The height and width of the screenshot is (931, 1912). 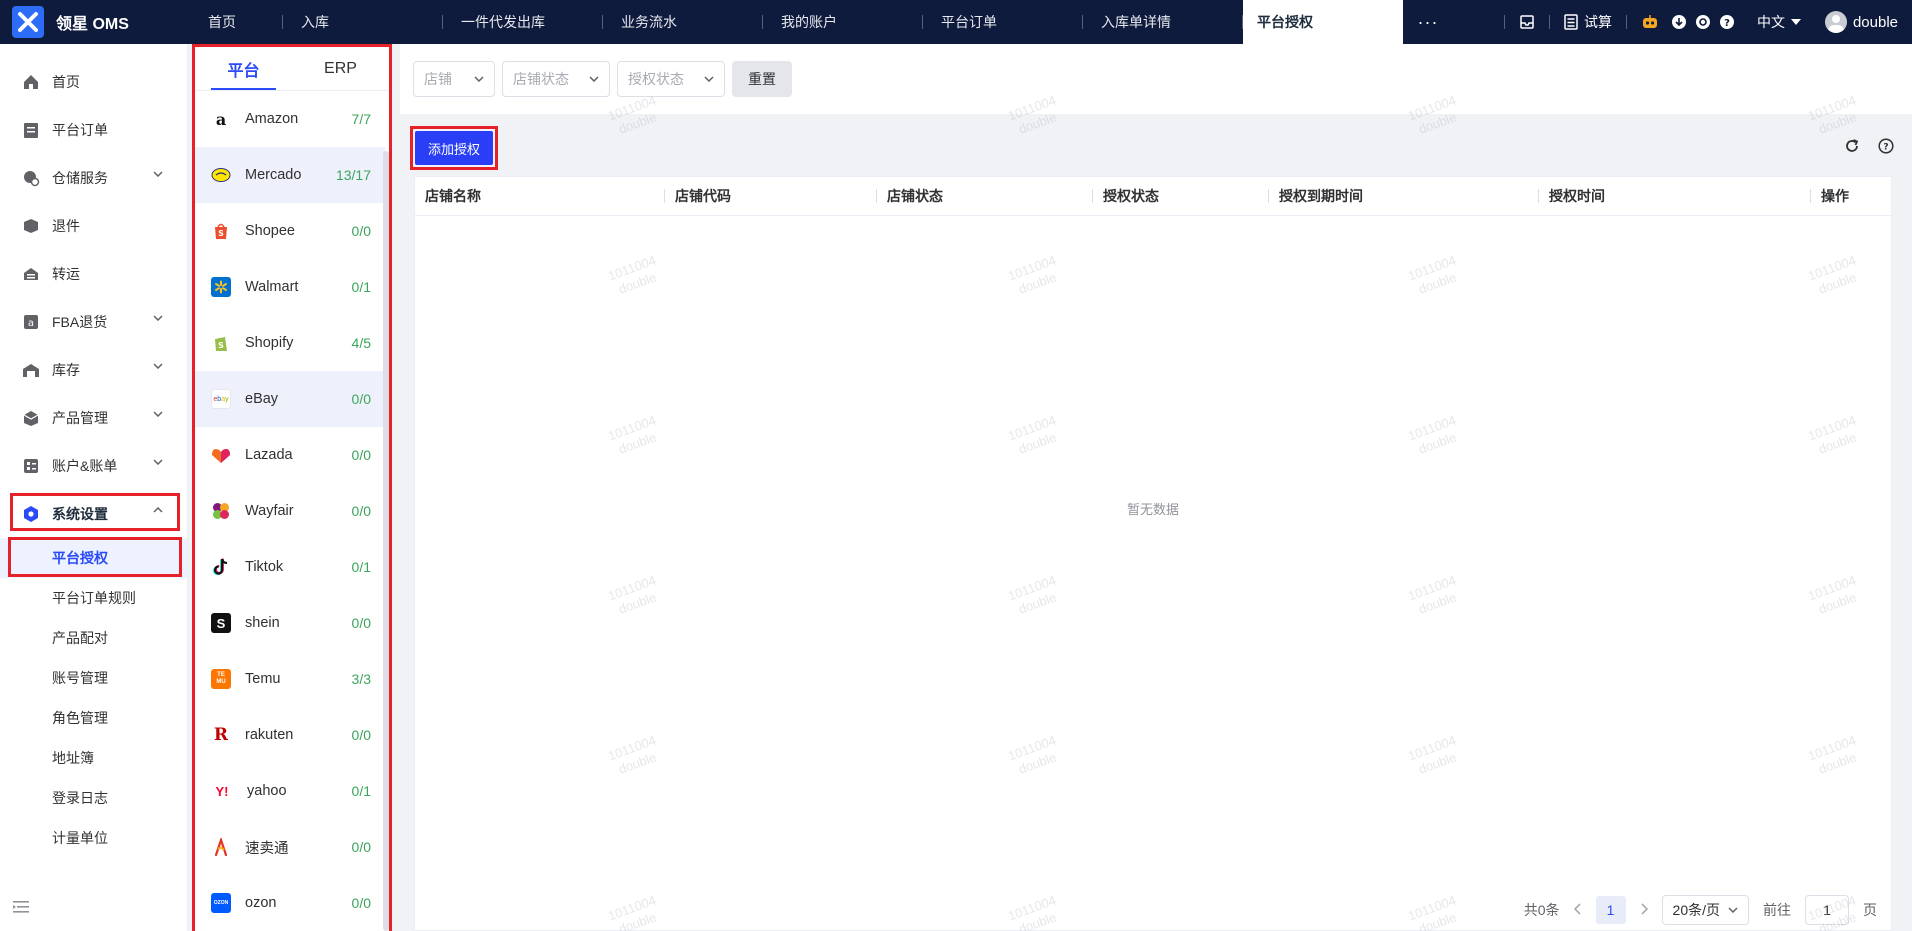 What do you see at coordinates (290, 903) in the screenshot?
I see `platform-item-ozon: OZON ozon 0/0` at bounding box center [290, 903].